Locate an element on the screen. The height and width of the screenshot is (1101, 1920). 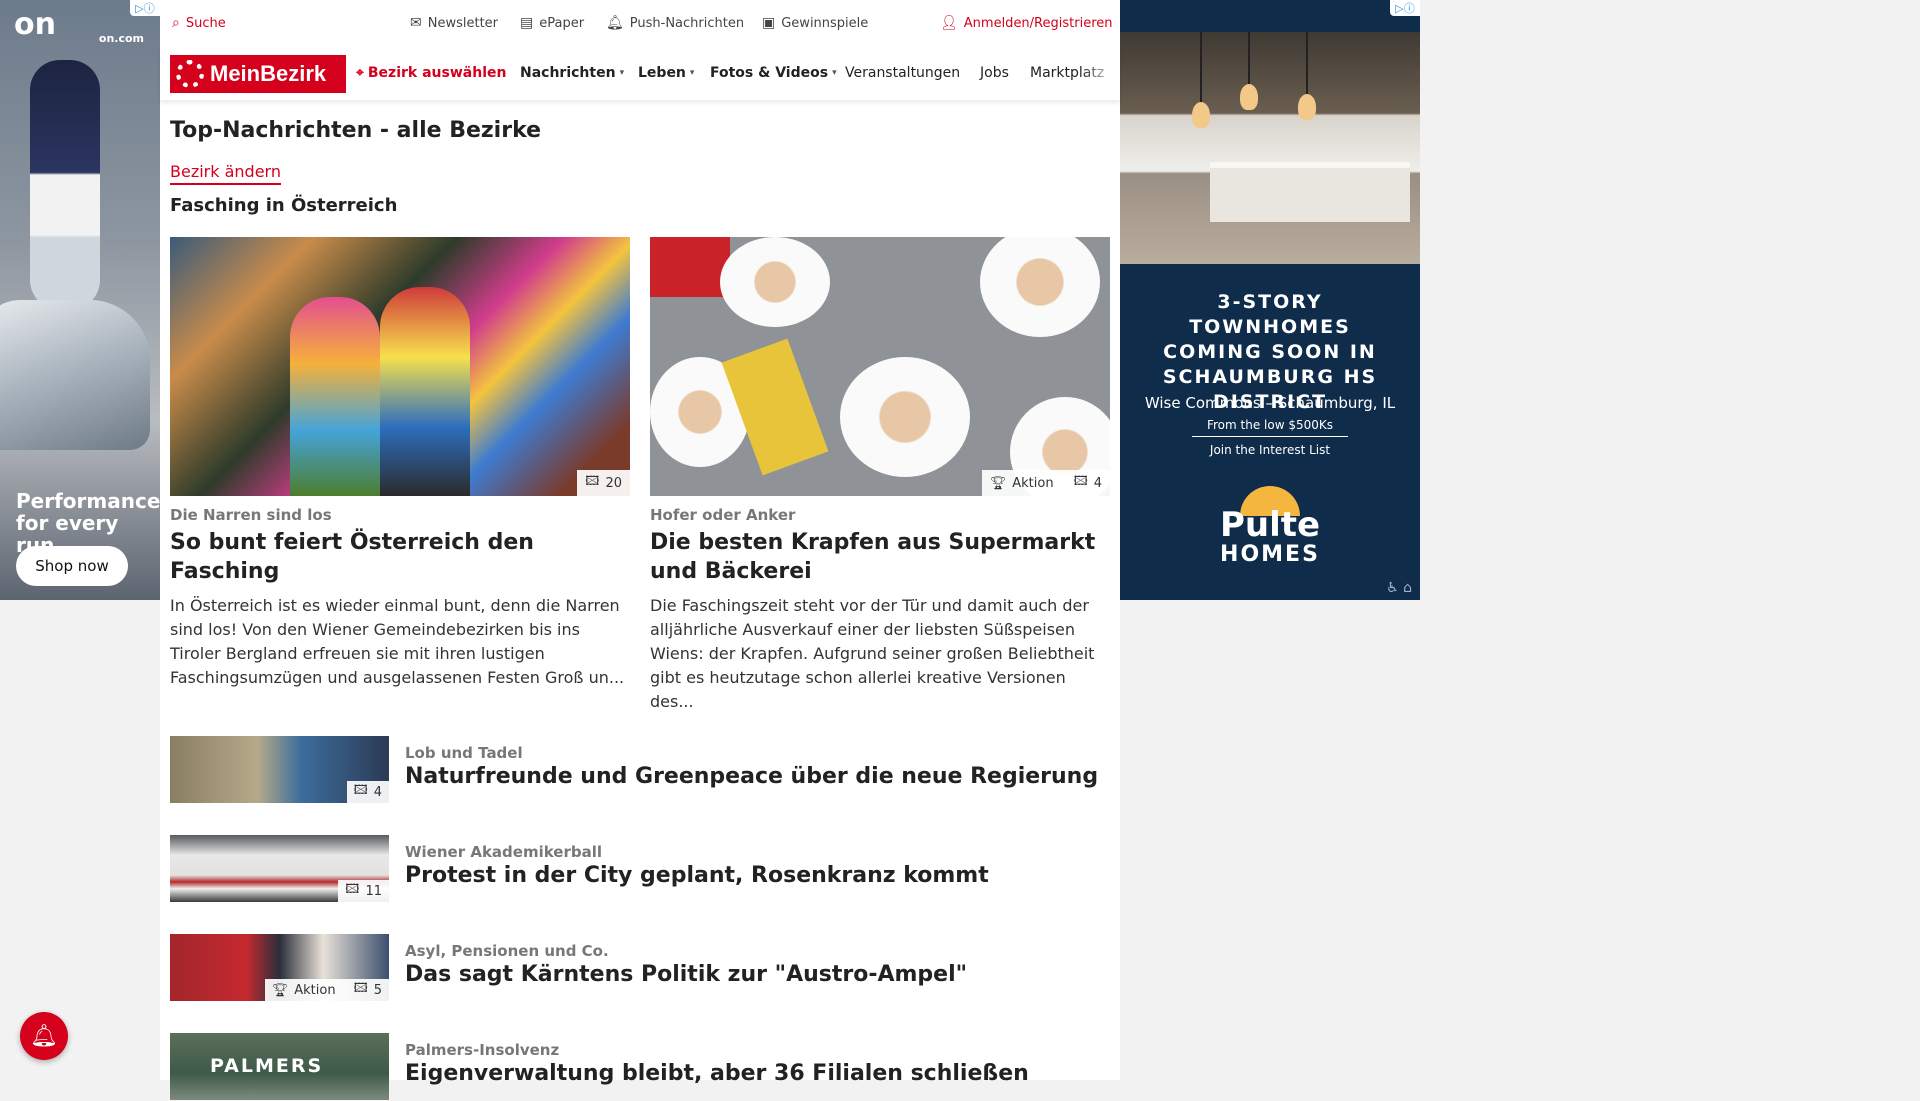
epaper-link: ▤ ePaper is located at coordinates (552, 23).